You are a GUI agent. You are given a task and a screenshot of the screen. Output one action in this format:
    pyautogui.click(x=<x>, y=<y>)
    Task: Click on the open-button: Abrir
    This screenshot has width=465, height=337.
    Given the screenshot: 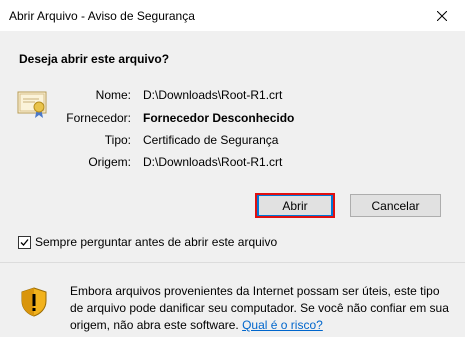 What is the action you would take?
    pyautogui.click(x=295, y=205)
    